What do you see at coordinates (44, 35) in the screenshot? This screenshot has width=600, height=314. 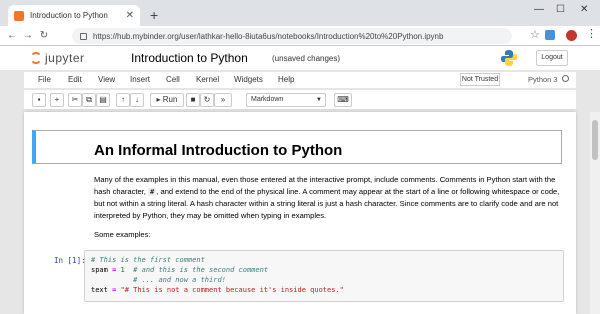 I see `reload-icon: ↻` at bounding box center [44, 35].